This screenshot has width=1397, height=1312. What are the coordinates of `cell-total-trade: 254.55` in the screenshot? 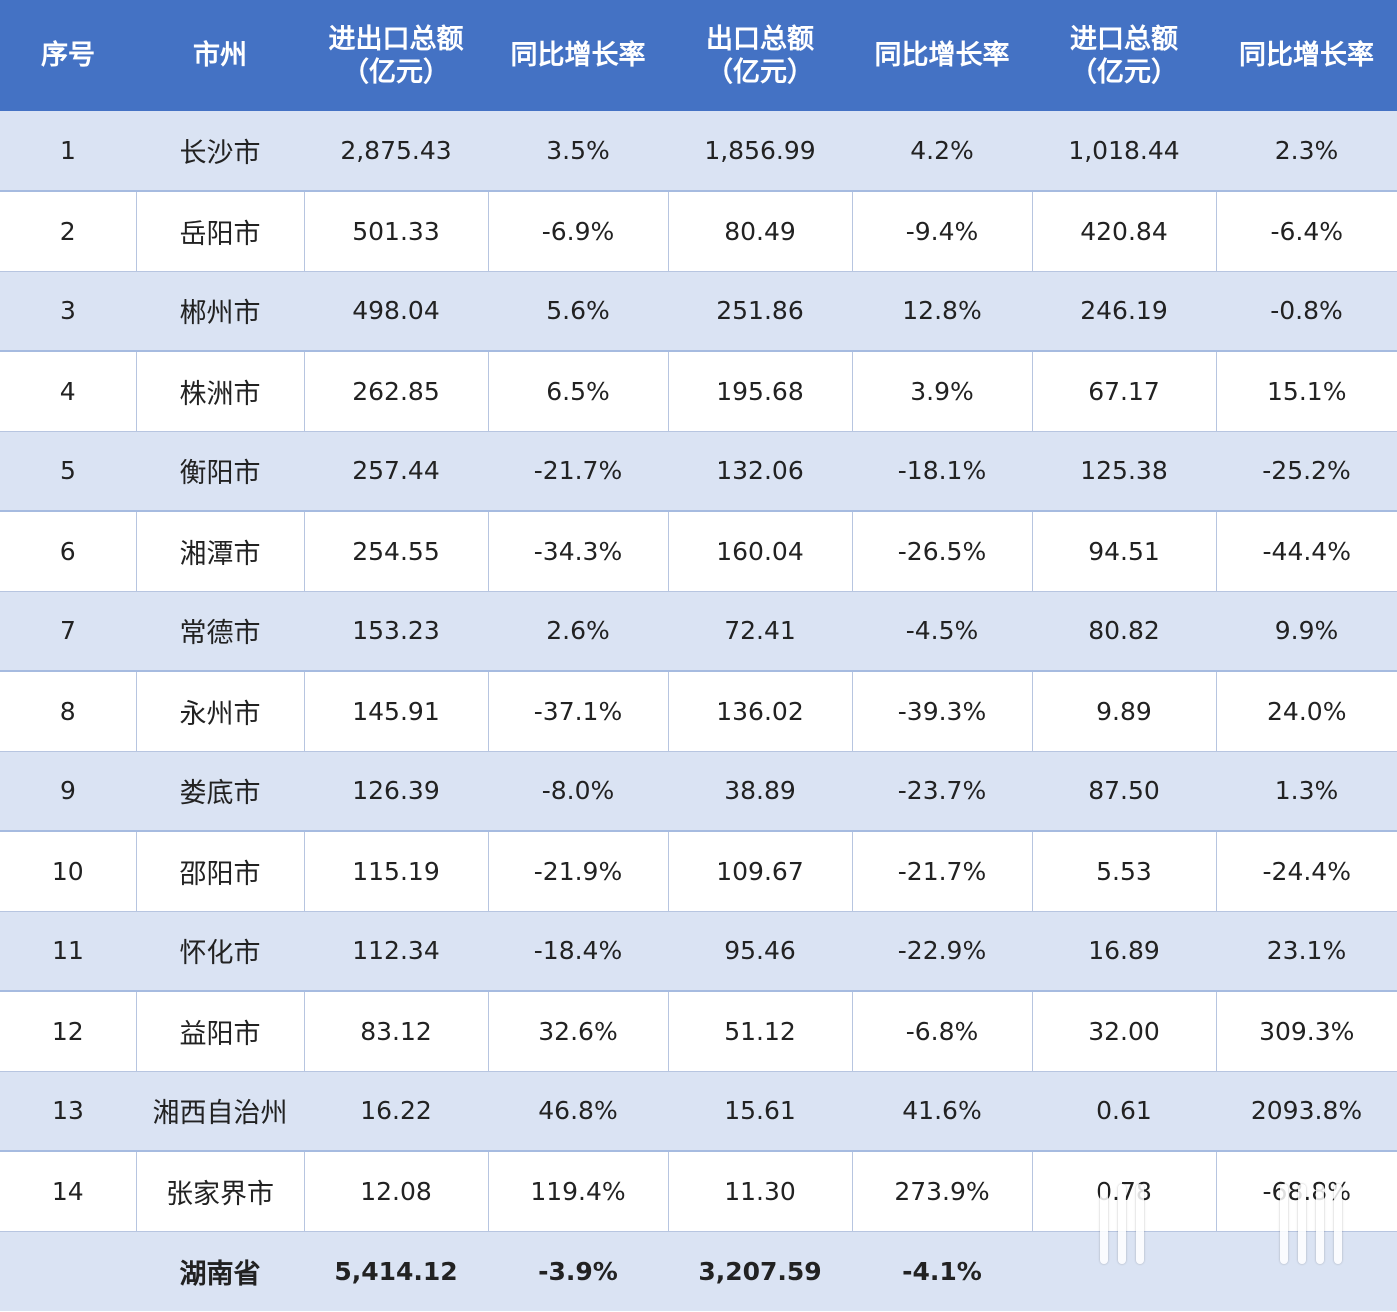 It's located at (396, 551).